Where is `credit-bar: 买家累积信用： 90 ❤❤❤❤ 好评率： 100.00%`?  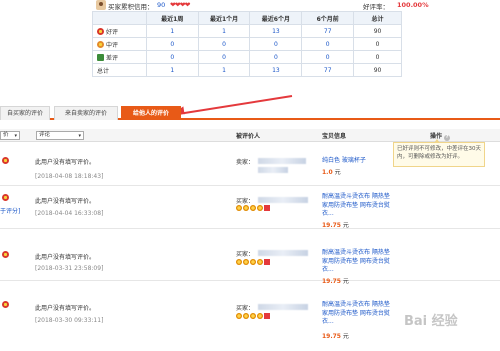 credit-bar: 买家累积信用： 90 ❤❤❤❤ 好评率： 100.00% is located at coordinates (298, 5).